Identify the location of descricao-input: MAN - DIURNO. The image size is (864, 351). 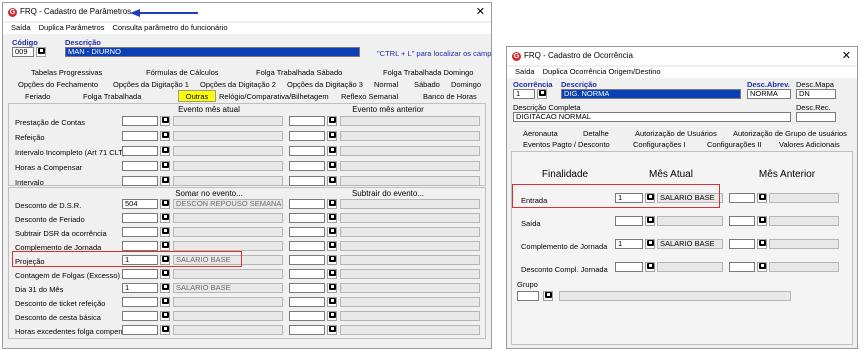
(212, 52).